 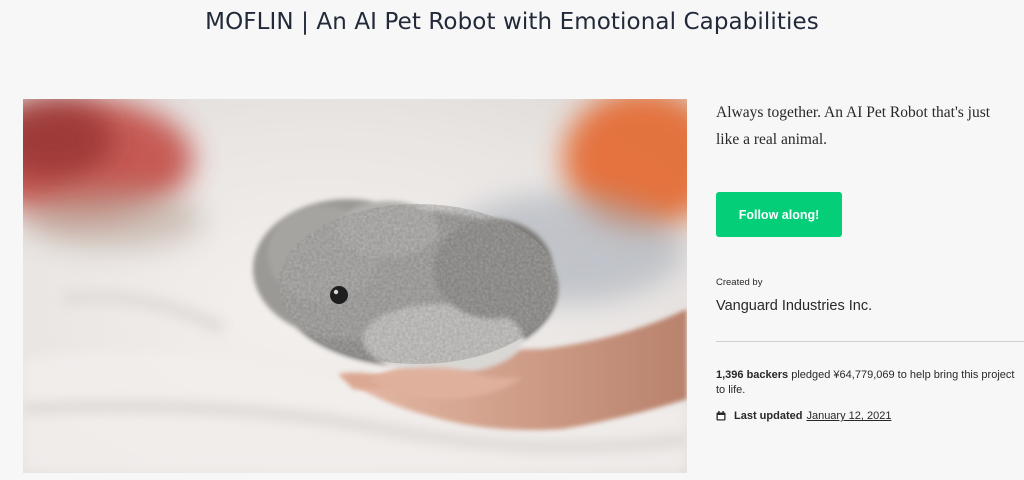 I want to click on backers-count: 1,396 backers, so click(x=752, y=375).